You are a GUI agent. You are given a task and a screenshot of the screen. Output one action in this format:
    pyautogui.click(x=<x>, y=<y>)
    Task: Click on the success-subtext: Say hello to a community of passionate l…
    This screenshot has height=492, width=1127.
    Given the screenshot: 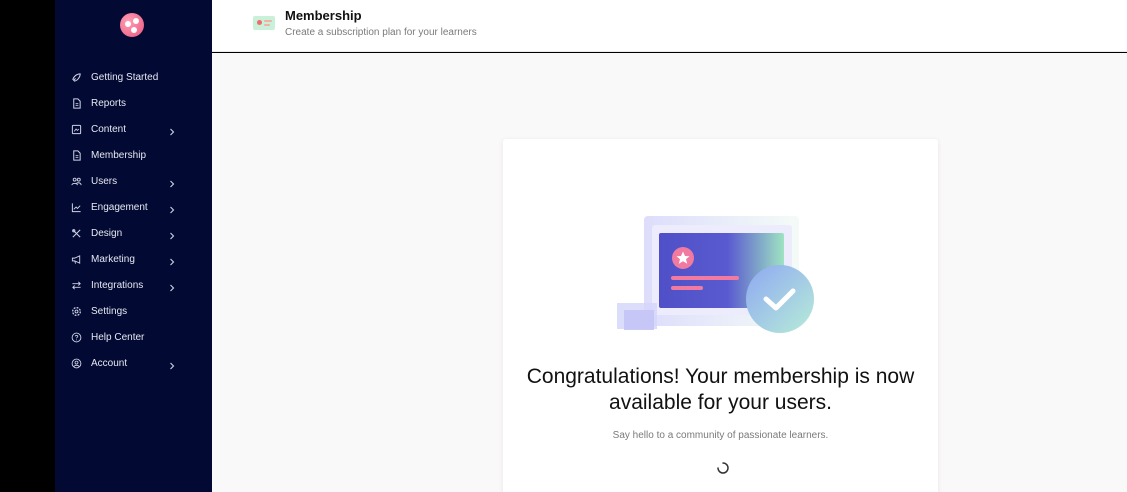 What is the action you would take?
    pyautogui.click(x=720, y=435)
    